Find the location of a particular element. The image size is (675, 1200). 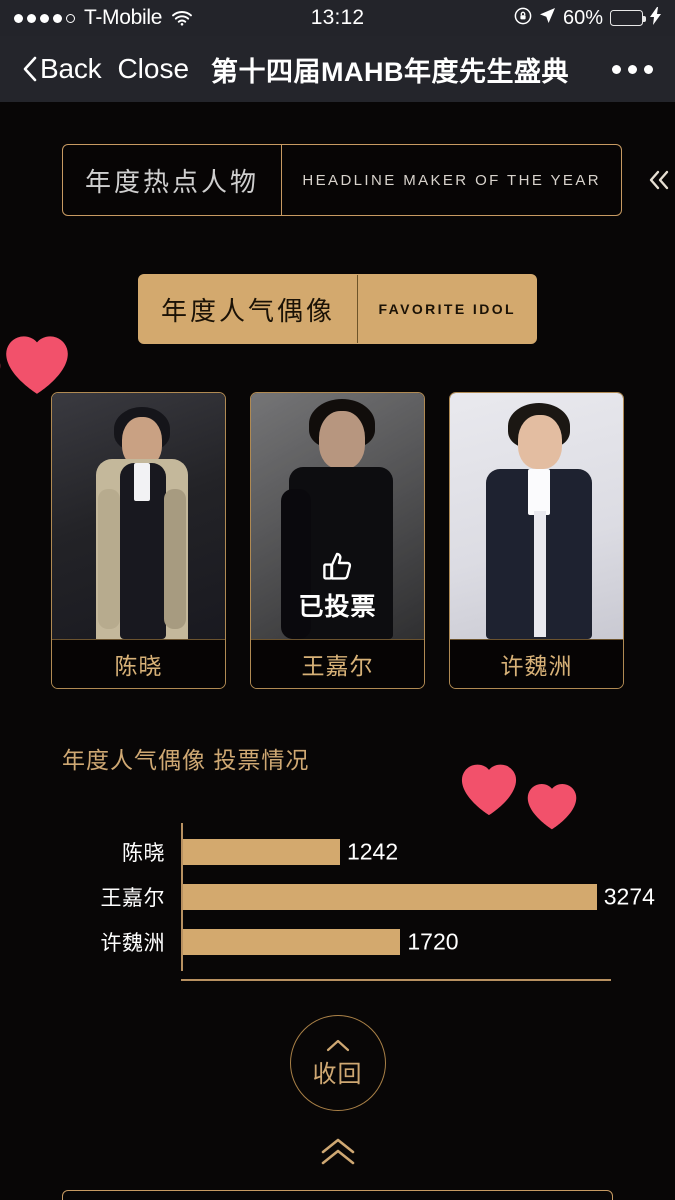

chevron-left-icon is located at coordinates (30, 69).